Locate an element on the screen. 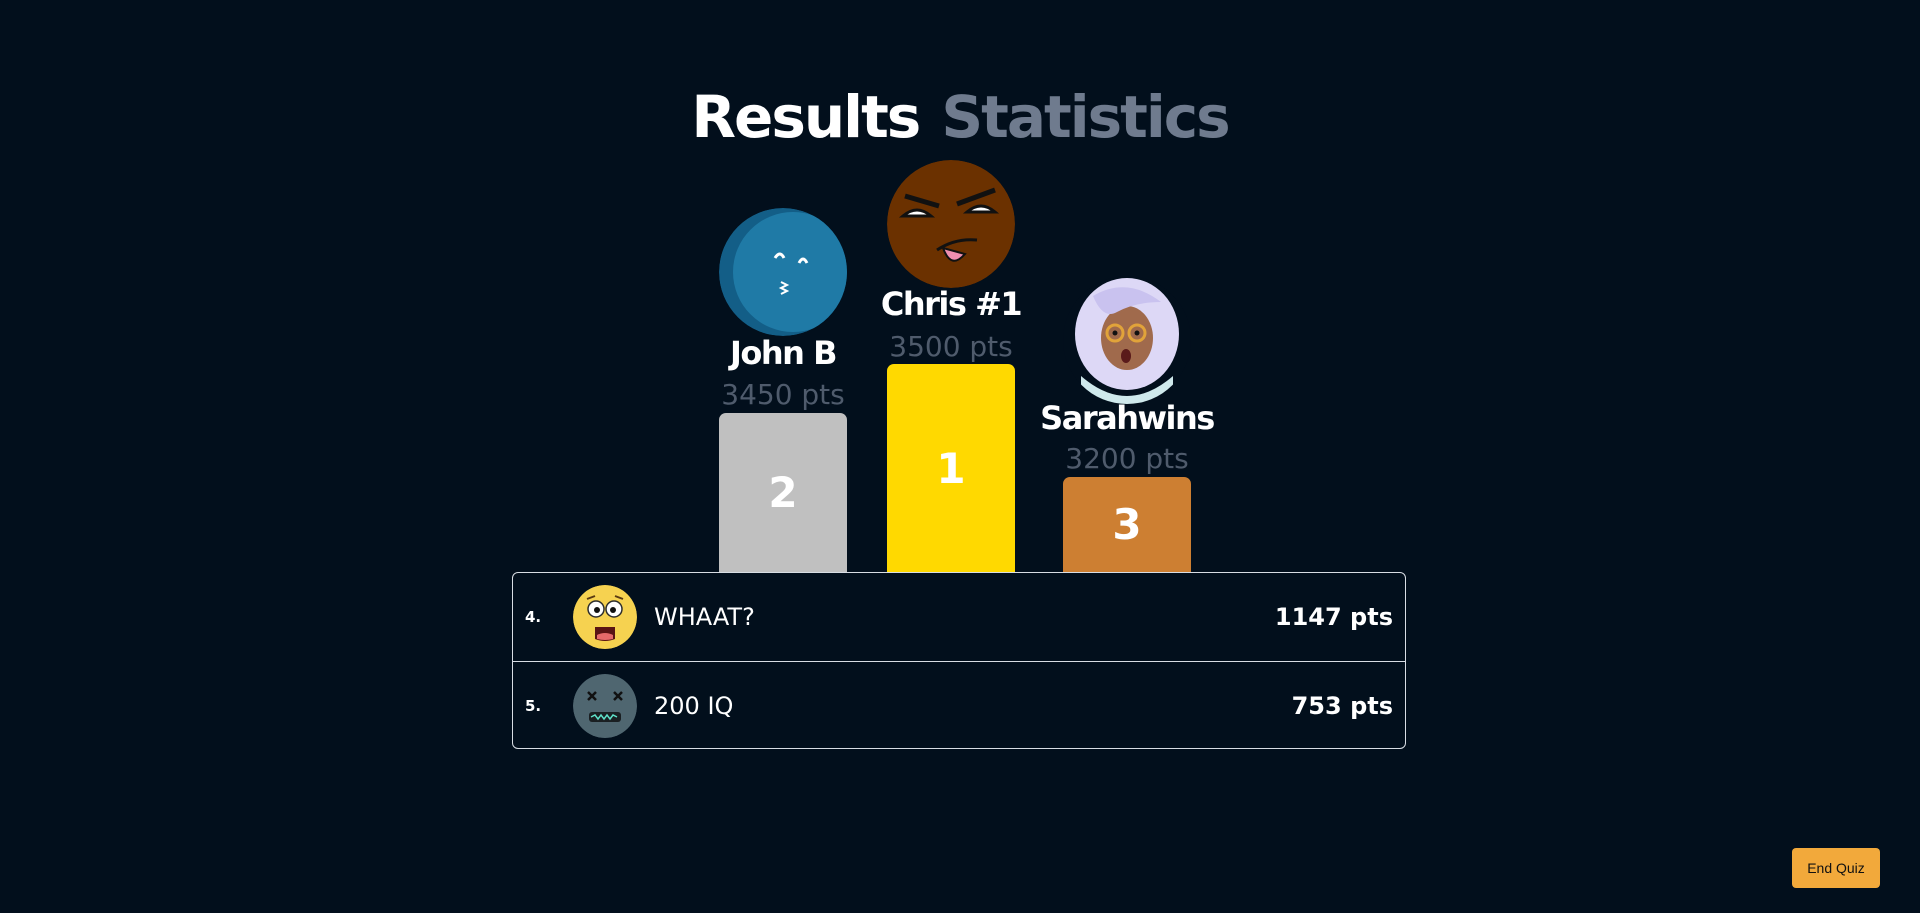 The image size is (1920, 913). tab-statistics: Statistics is located at coordinates (1085, 117).